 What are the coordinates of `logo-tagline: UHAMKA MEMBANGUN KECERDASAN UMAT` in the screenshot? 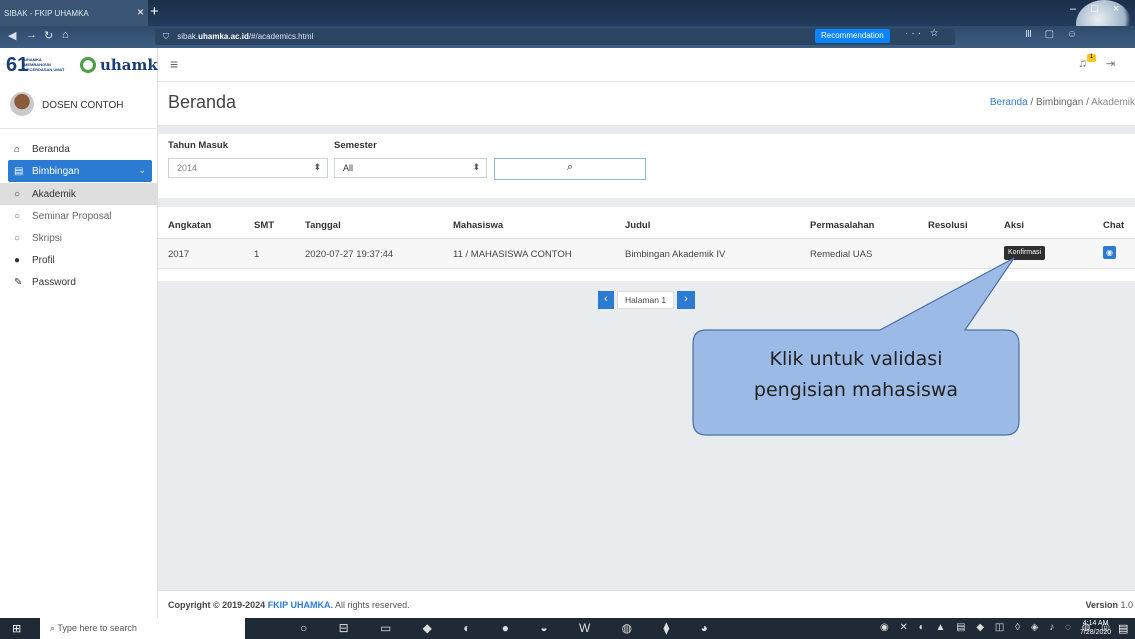 It's located at (44, 64).